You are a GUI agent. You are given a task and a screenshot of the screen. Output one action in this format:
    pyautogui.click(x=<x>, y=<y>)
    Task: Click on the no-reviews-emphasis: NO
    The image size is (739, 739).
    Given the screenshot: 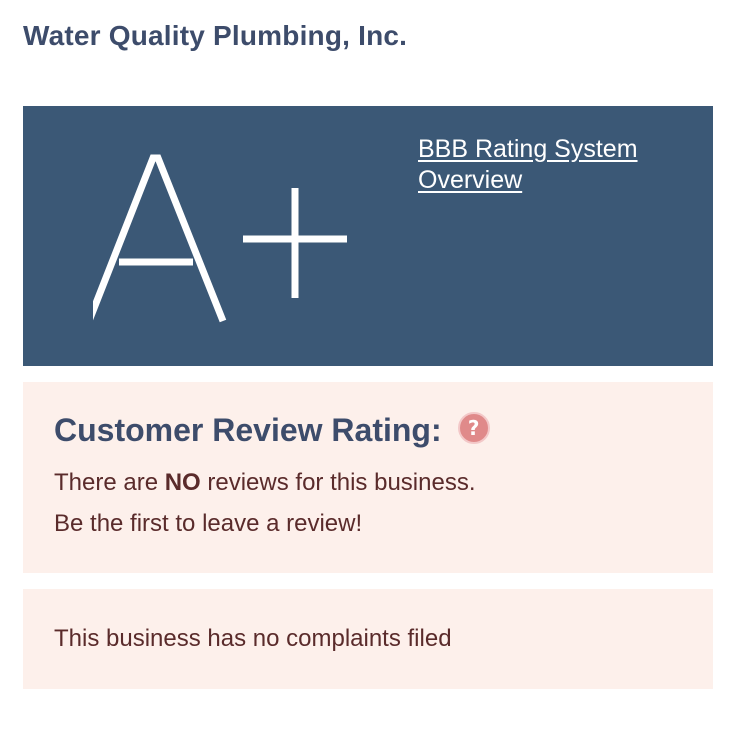 What is the action you would take?
    pyautogui.click(x=182, y=482)
    